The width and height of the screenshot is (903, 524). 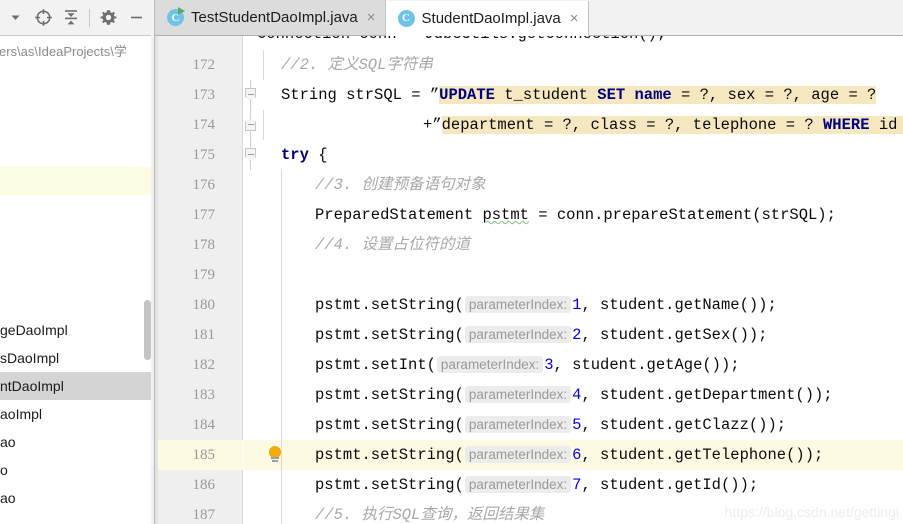 What do you see at coordinates (63, 51) in the screenshot?
I see `breadcrumb-path: ers\as\IdeaProjects\学` at bounding box center [63, 51].